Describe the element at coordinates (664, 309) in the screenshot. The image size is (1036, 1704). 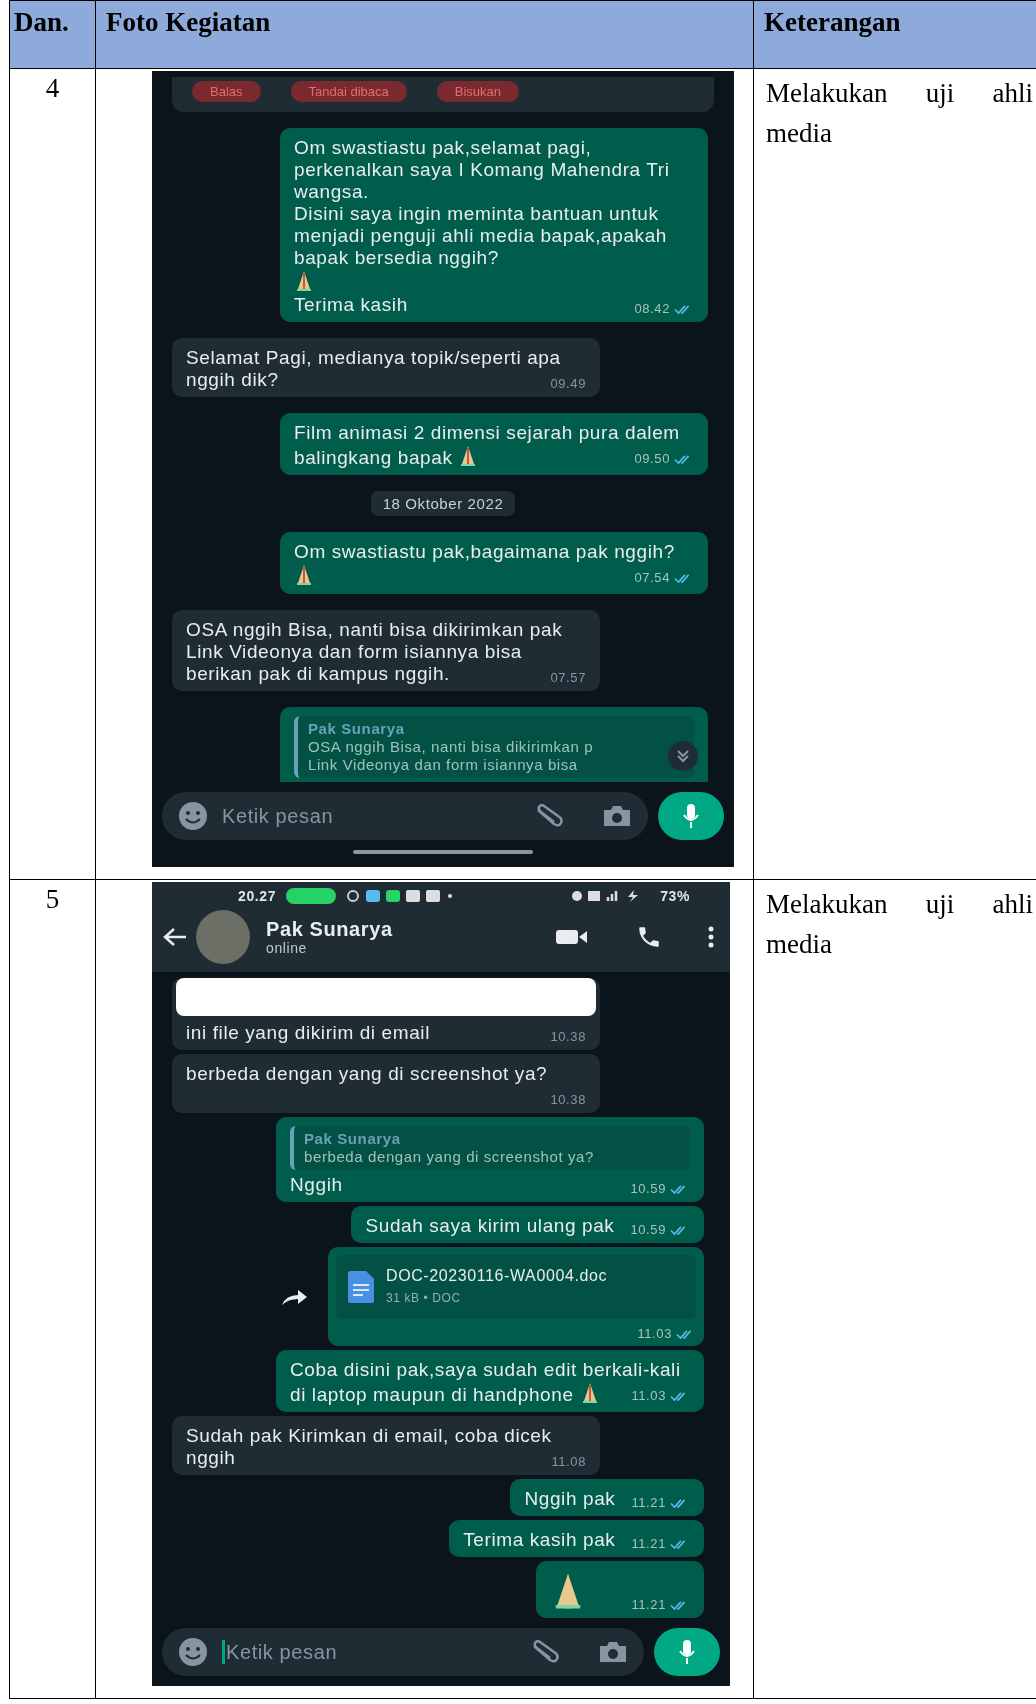
I see `message-time: 08.42` at that location.